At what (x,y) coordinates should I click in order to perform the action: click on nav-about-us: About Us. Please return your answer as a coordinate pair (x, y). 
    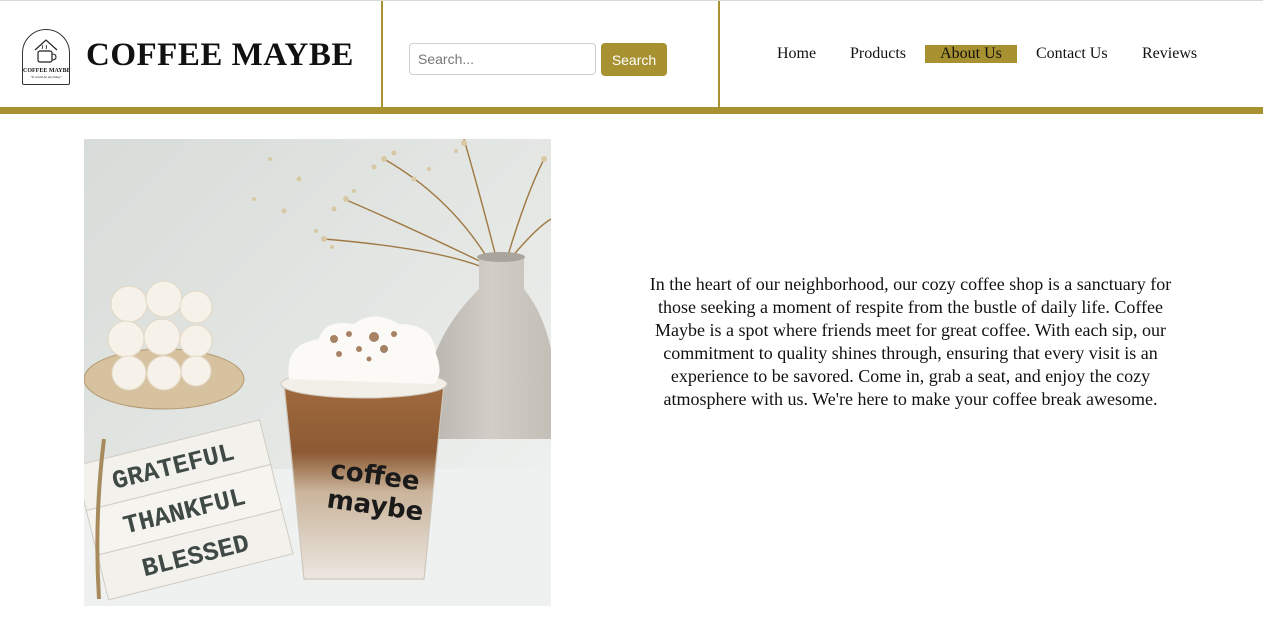
    Looking at the image, I should click on (971, 54).